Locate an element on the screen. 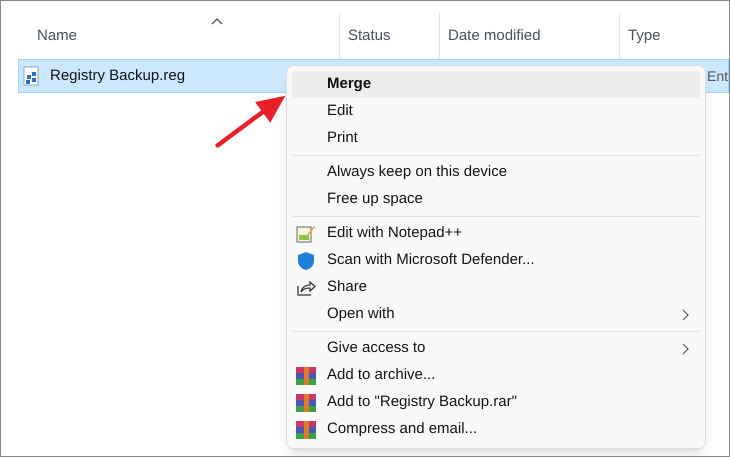 The height and width of the screenshot is (457, 730). file-type: Ent is located at coordinates (717, 76).